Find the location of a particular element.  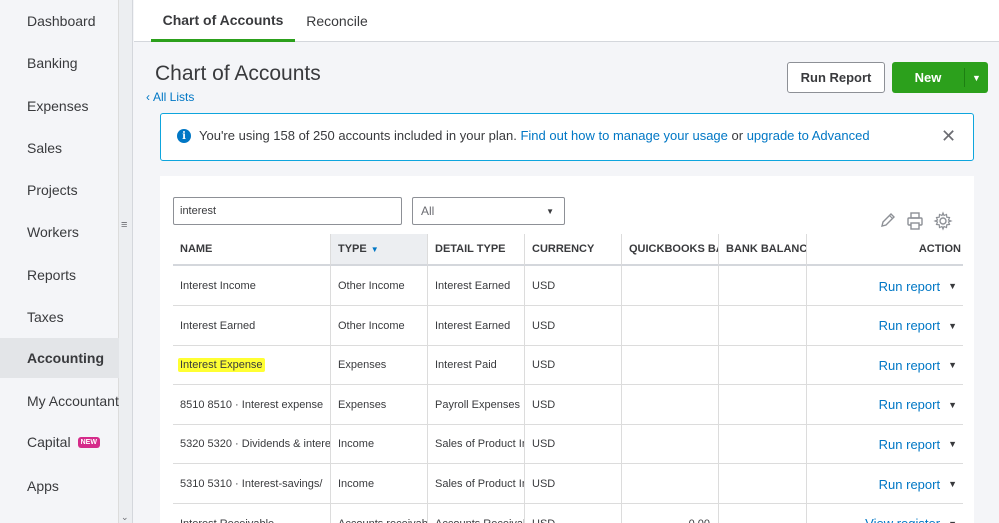

new-button-label: New is located at coordinates (928, 77).